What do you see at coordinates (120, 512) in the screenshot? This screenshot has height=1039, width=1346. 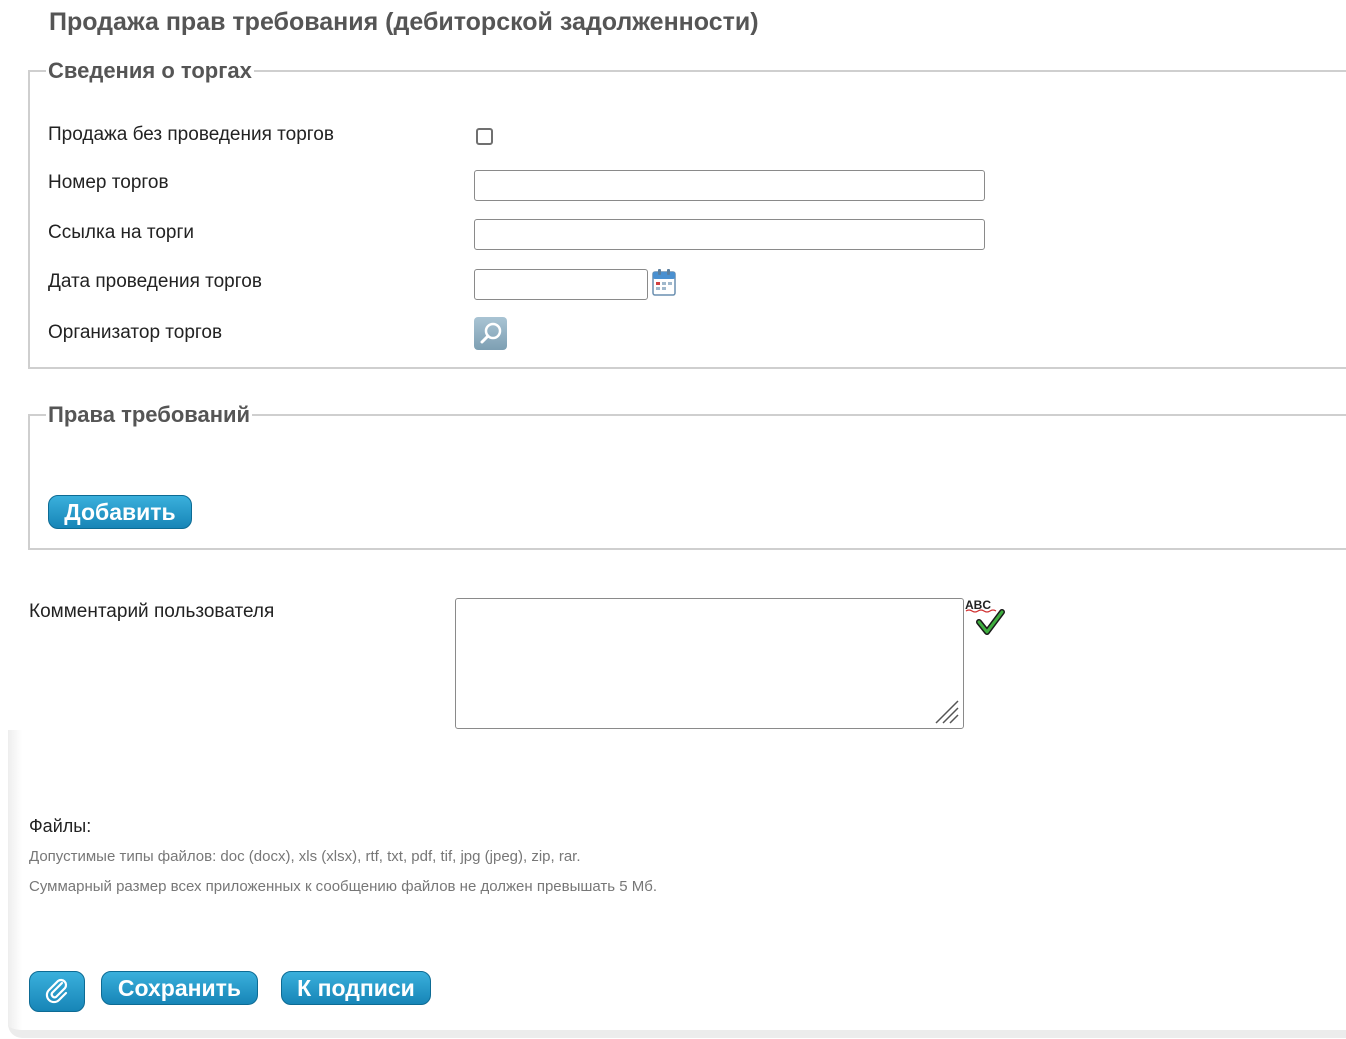 I see `add-claim-button: Добавить` at bounding box center [120, 512].